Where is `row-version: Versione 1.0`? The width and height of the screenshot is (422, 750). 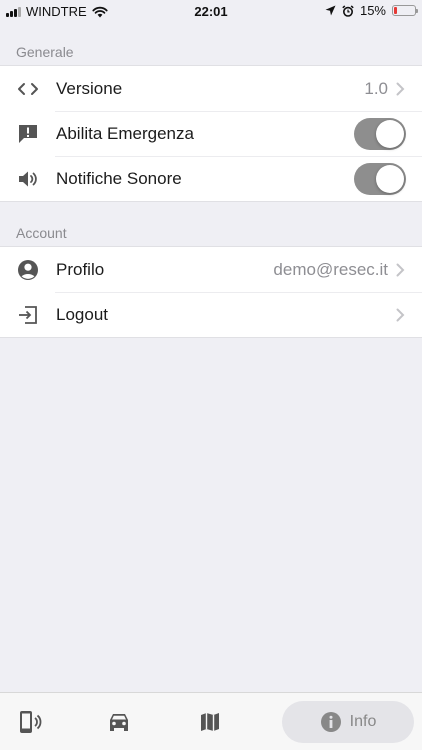 row-version: Versione 1.0 is located at coordinates (211, 88).